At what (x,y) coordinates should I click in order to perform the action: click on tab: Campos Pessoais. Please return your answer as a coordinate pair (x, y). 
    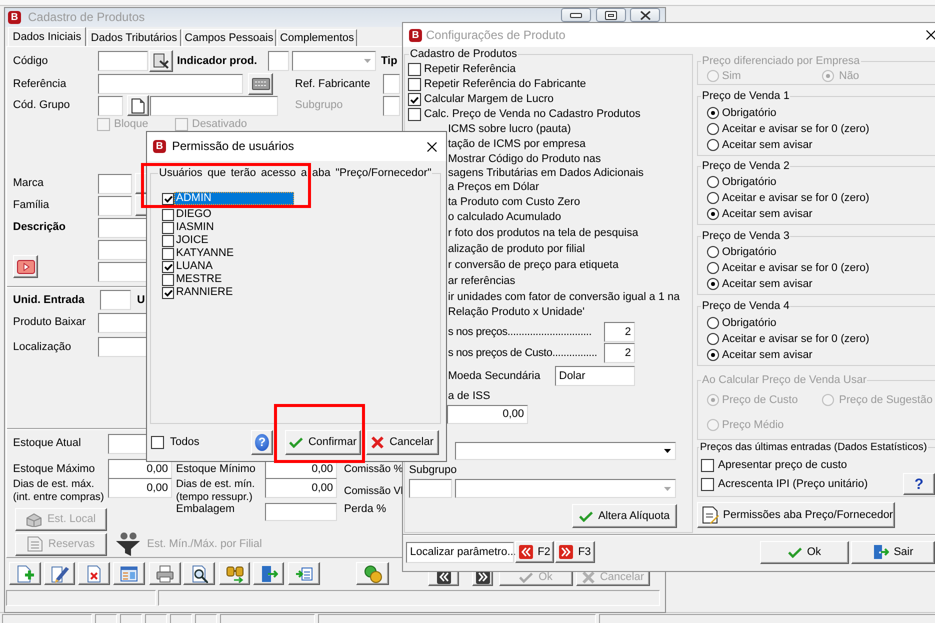
    Looking at the image, I should click on (229, 37).